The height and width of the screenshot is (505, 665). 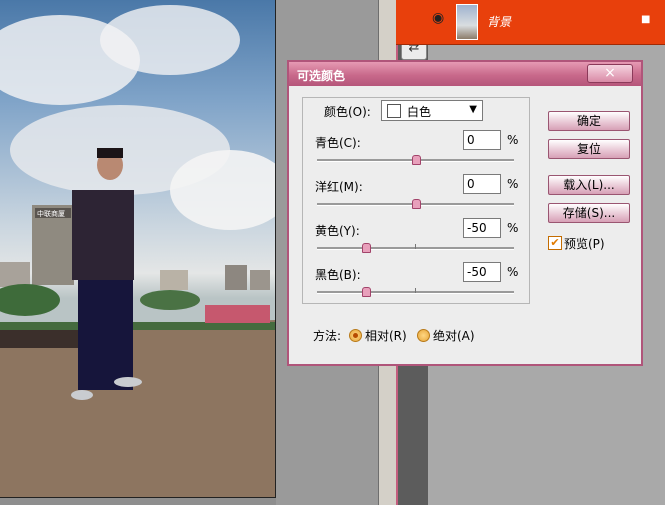 I want to click on cyan-slider-thumb, so click(x=416, y=160).